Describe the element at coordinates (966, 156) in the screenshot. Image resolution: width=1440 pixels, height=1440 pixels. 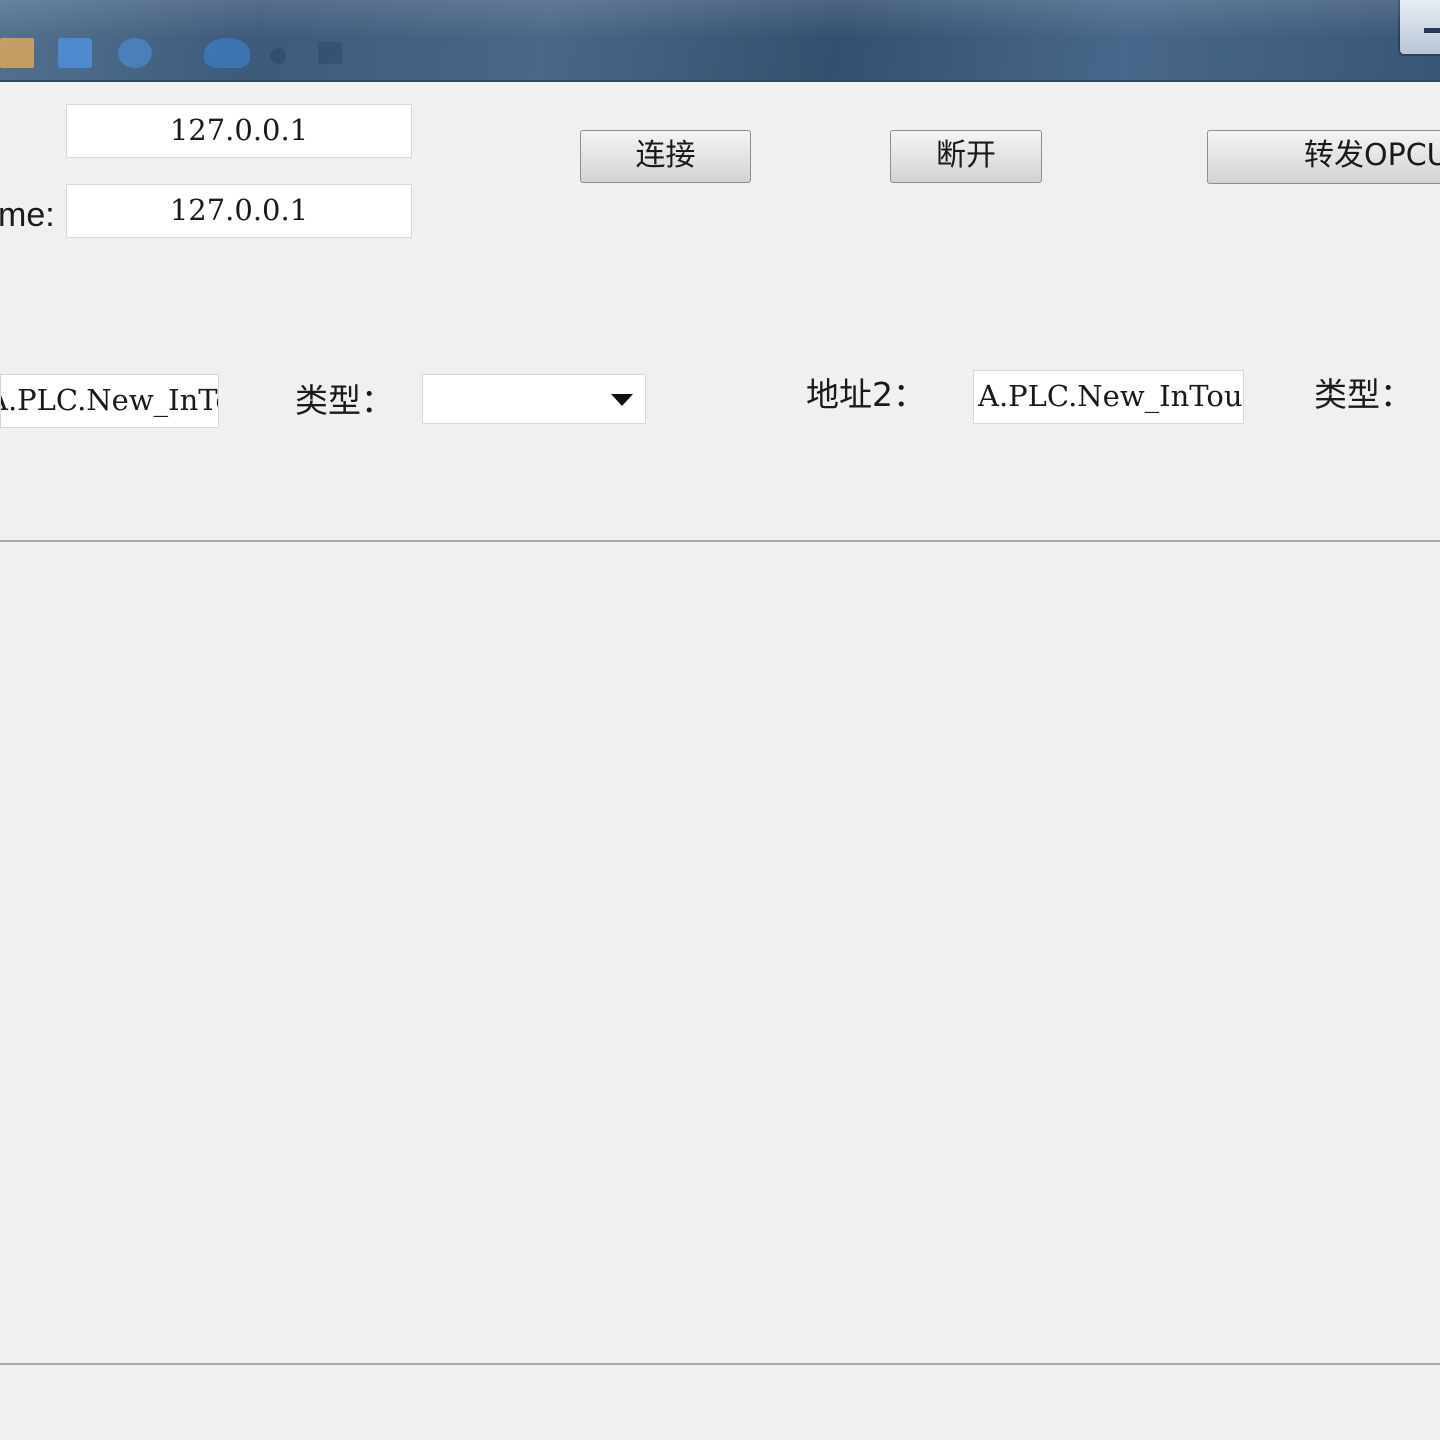
I see `disconnect-button: 断开` at that location.